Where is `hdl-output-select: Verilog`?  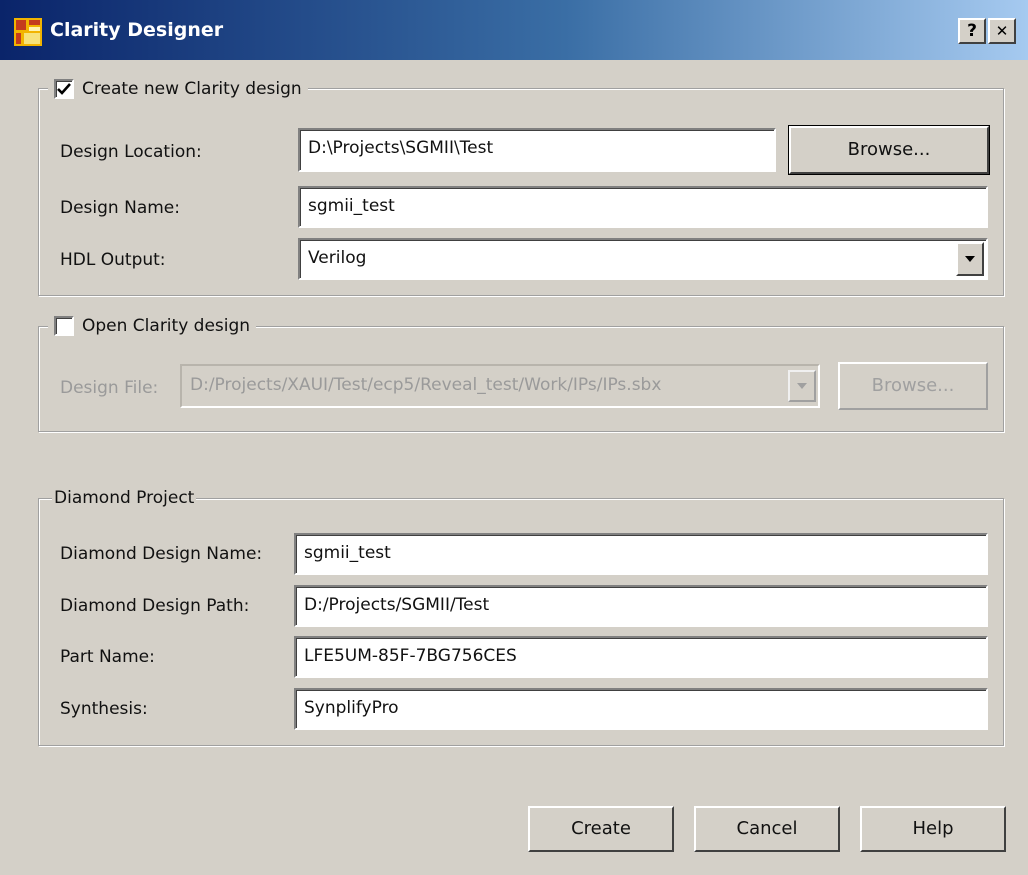
hdl-output-select: Verilog is located at coordinates (643, 259).